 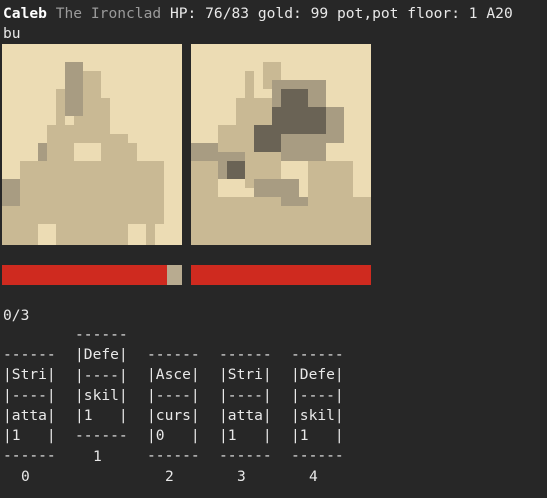 I want to click on card-index-4: 4, so click(x=313, y=476).